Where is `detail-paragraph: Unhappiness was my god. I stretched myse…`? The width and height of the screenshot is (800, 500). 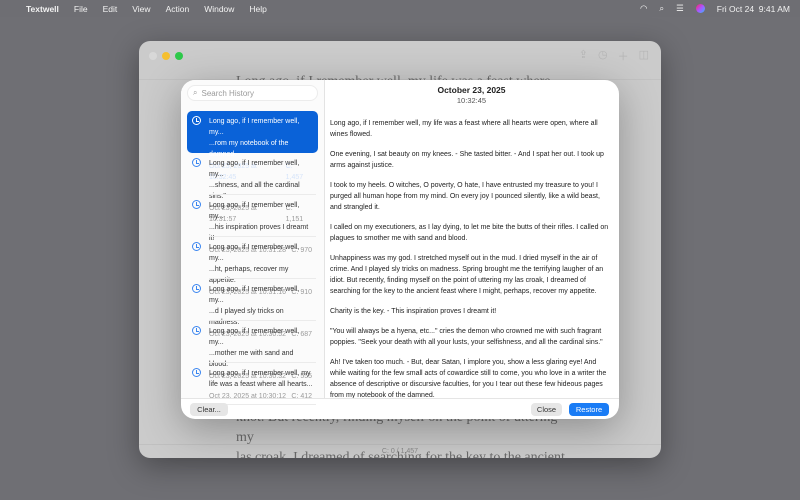
detail-paragraph: Unhappiness was my god. I stretched myse… is located at coordinates (467, 275).